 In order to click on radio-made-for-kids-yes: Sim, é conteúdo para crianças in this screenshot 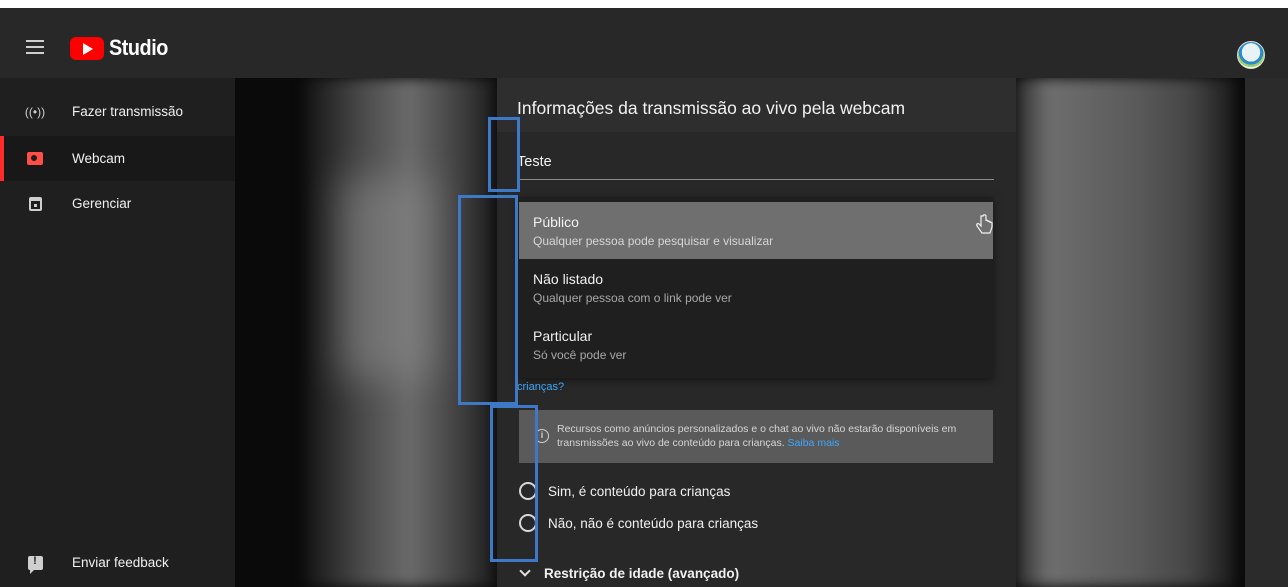, I will do `click(624, 491)`.